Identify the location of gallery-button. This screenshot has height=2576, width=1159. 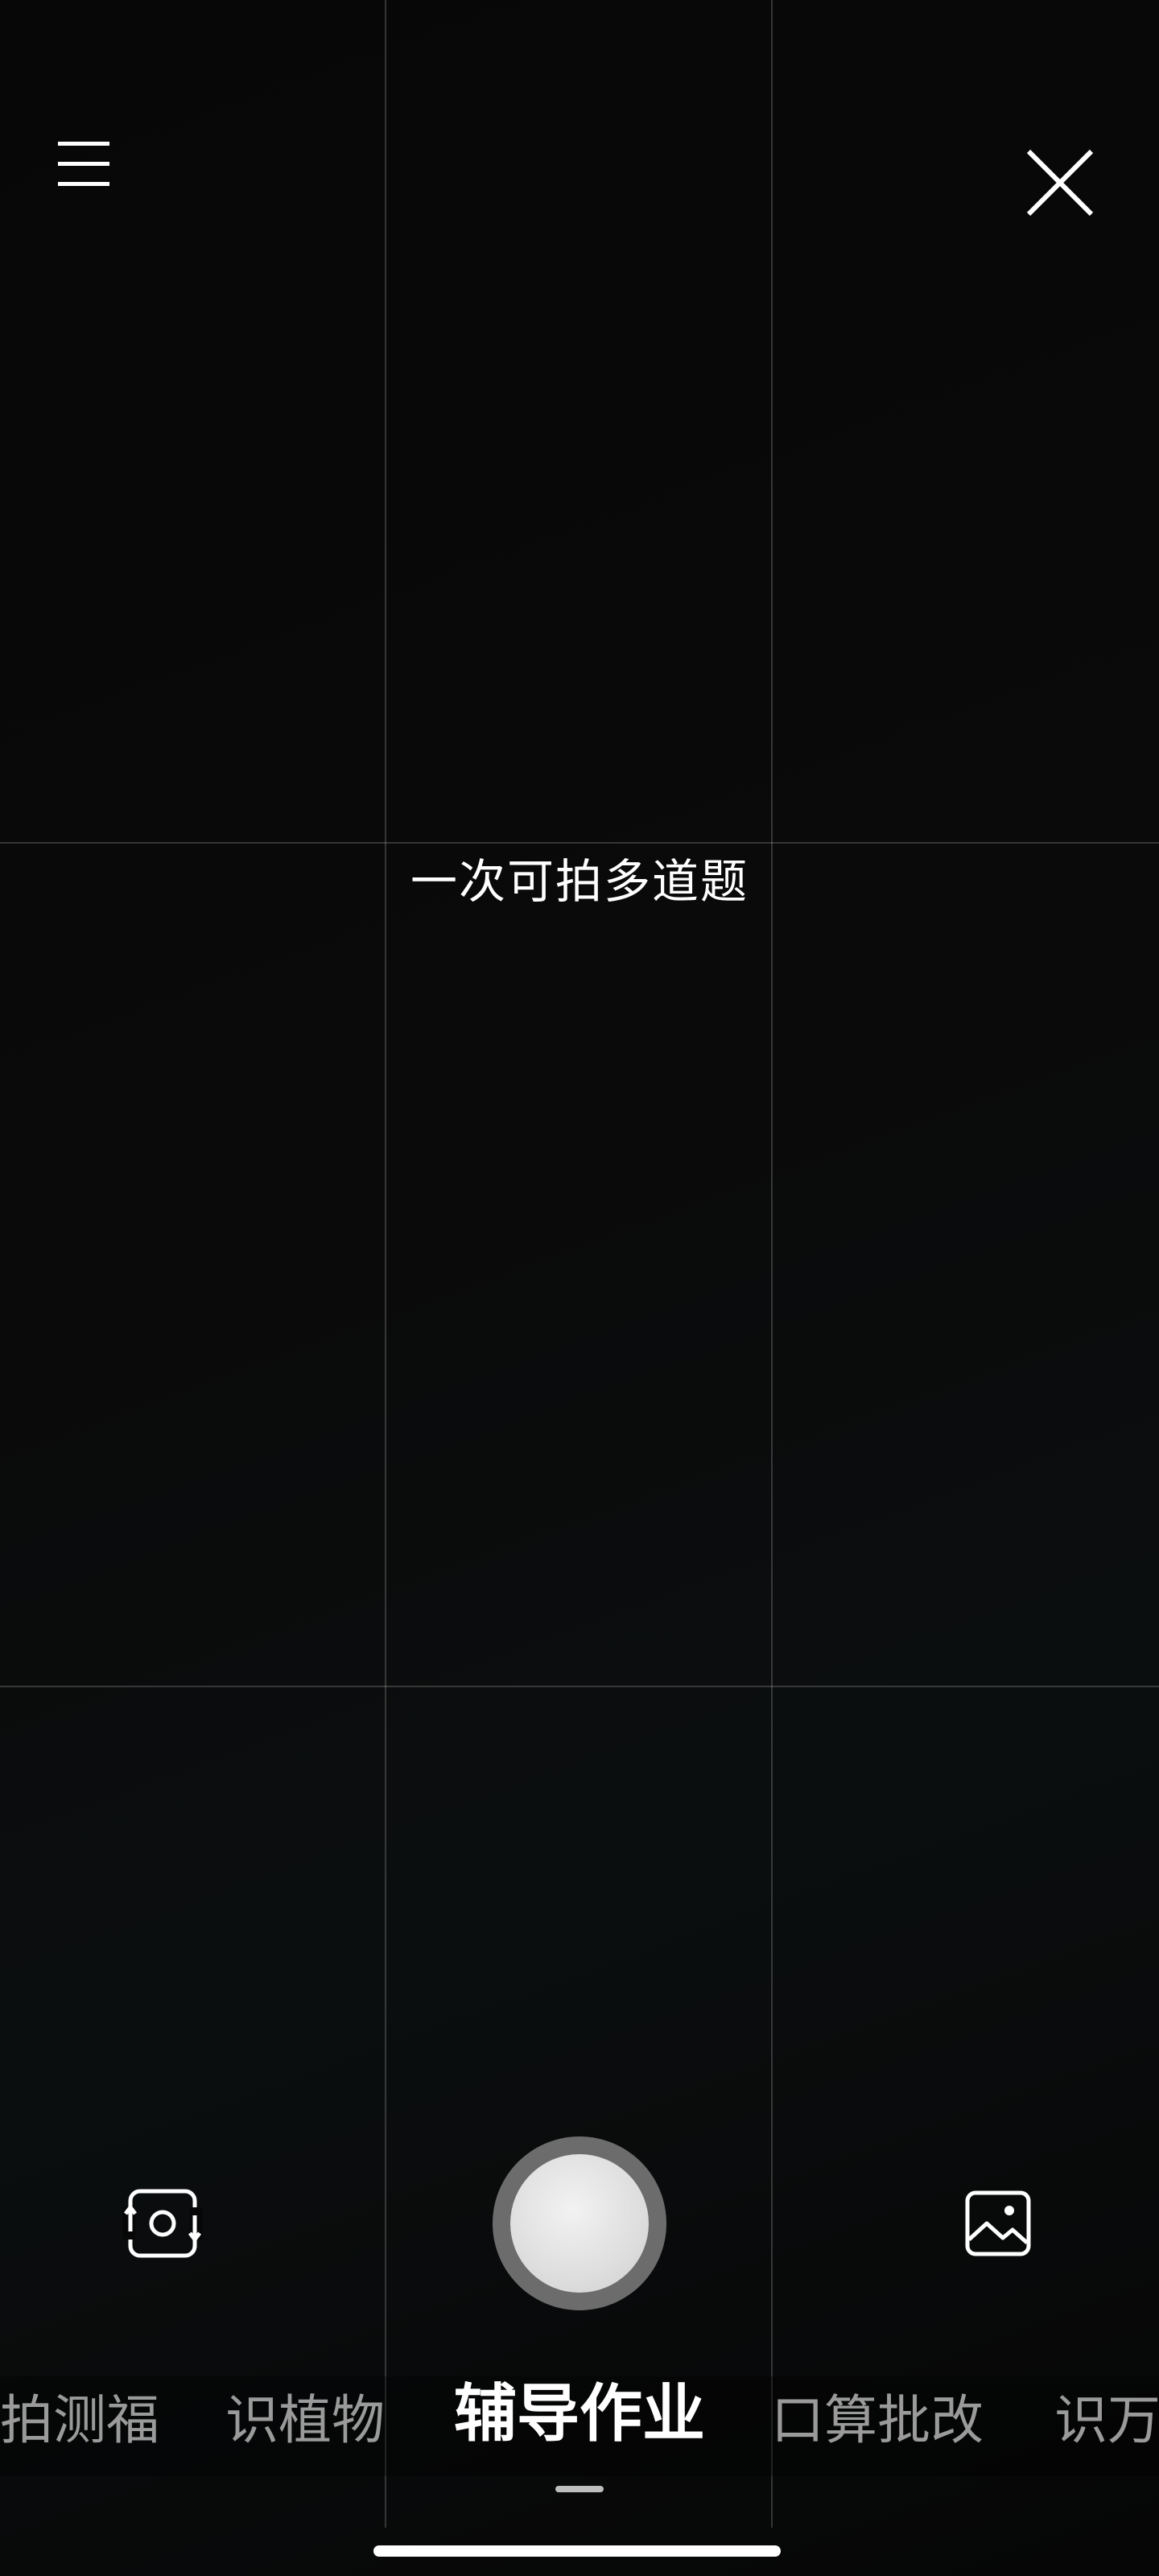
(998, 2223).